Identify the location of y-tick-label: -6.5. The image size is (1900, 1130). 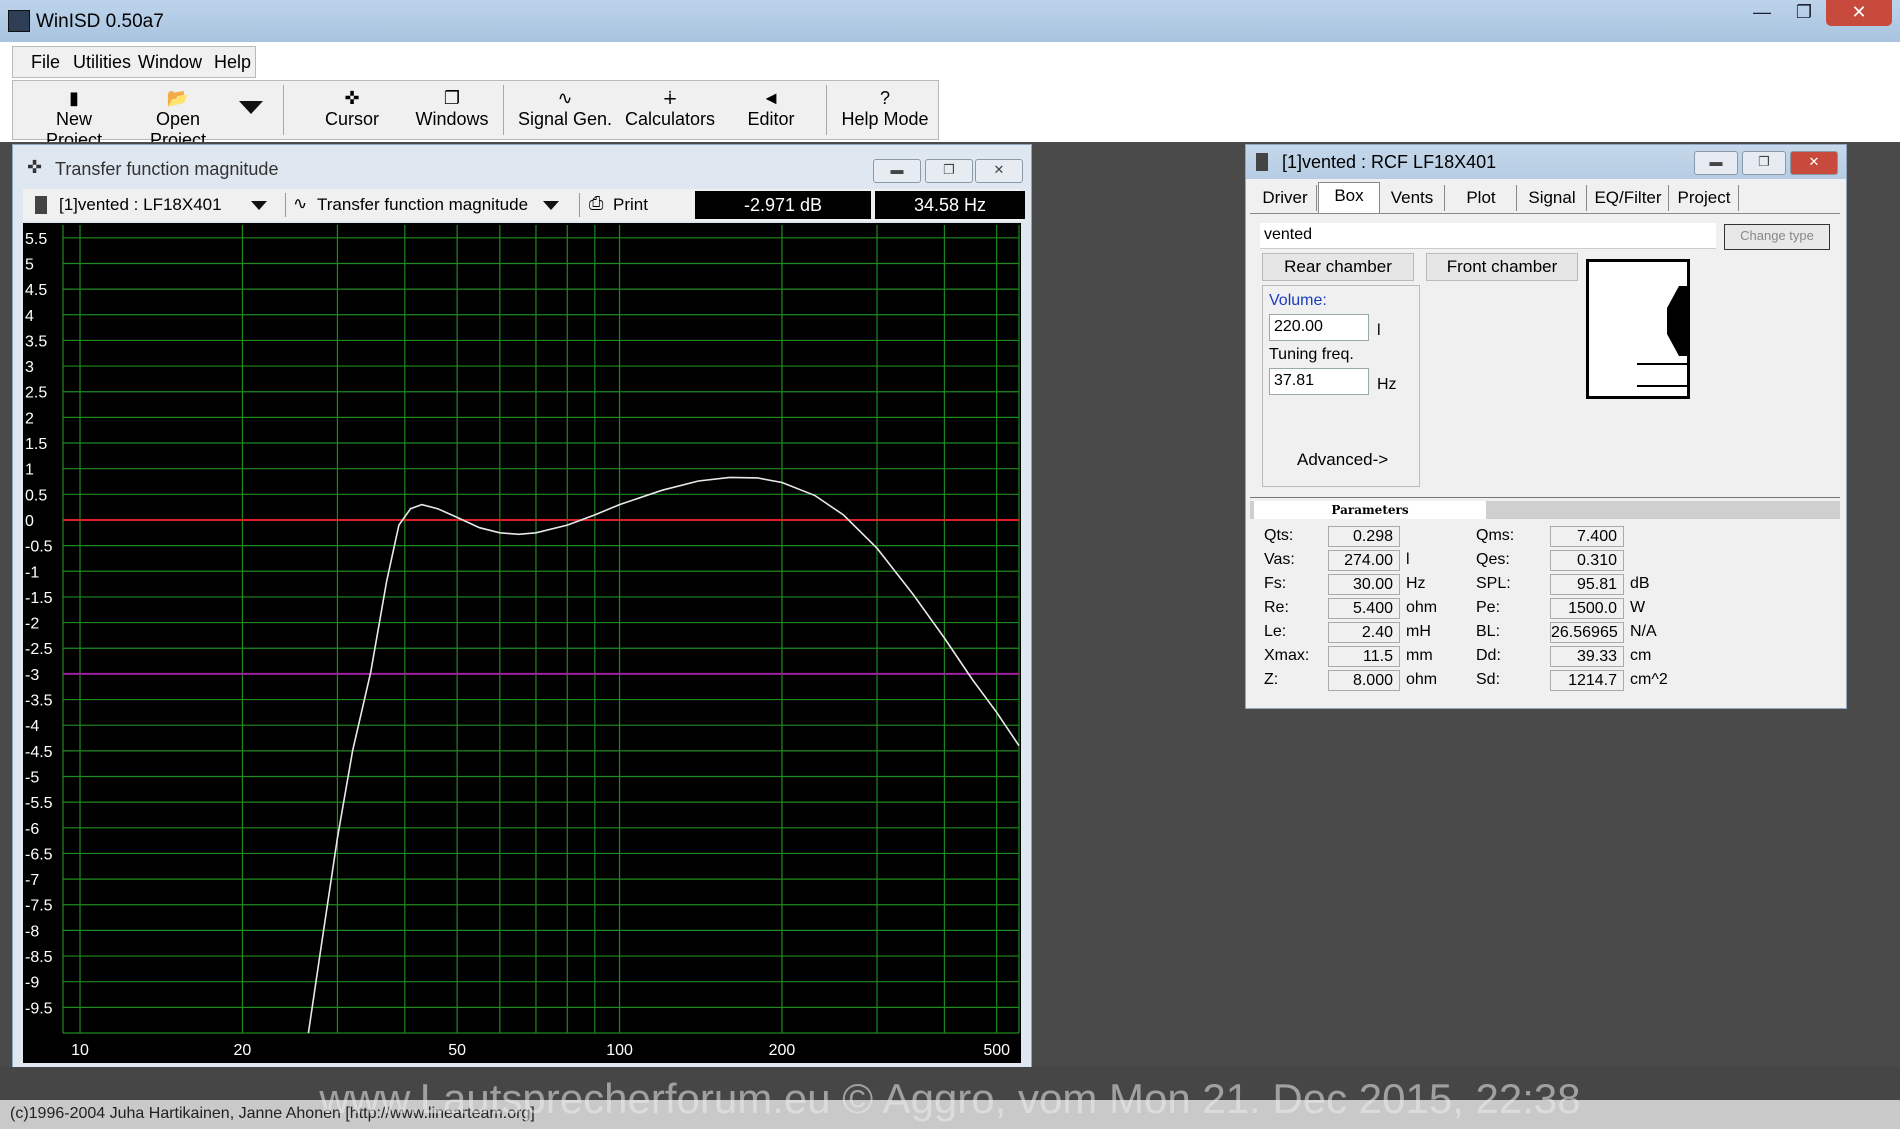
(39, 854).